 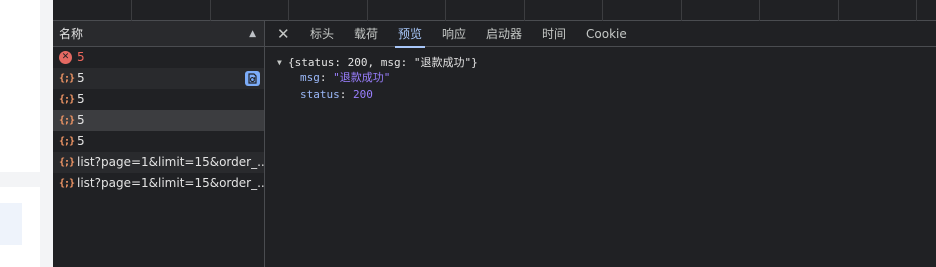 What do you see at coordinates (310, 77) in the screenshot?
I see `json-key: msg` at bounding box center [310, 77].